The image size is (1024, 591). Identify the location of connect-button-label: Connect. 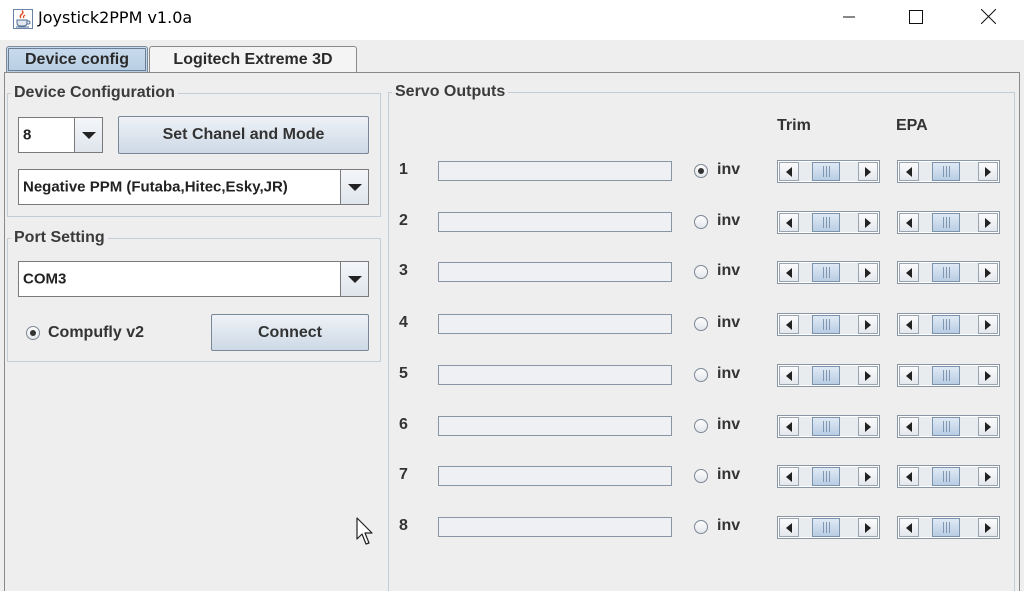
(290, 332).